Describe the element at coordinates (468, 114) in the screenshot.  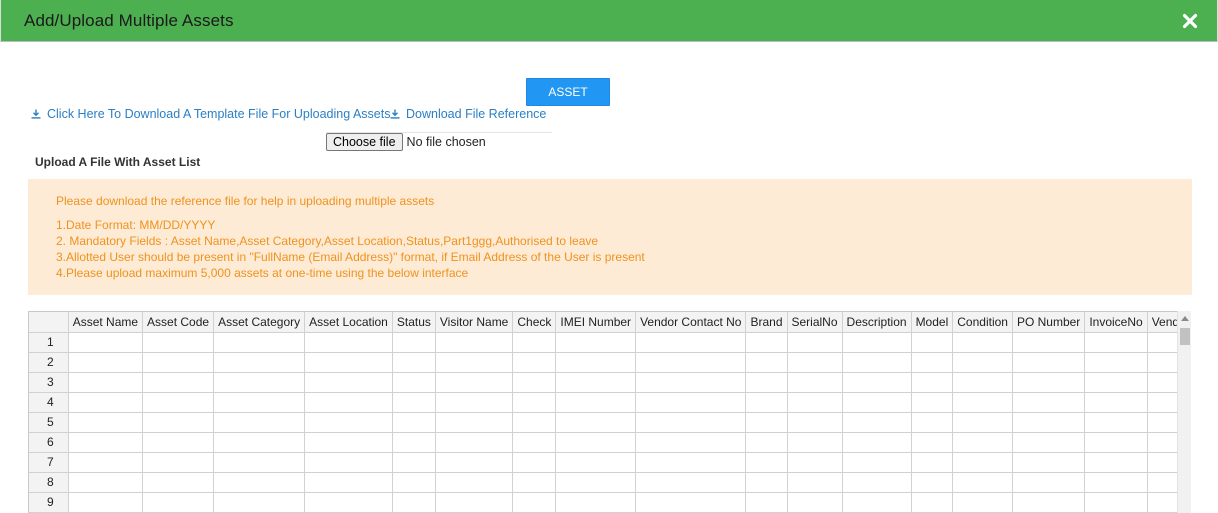
I see `download-reference-link: Download File Reference` at that location.